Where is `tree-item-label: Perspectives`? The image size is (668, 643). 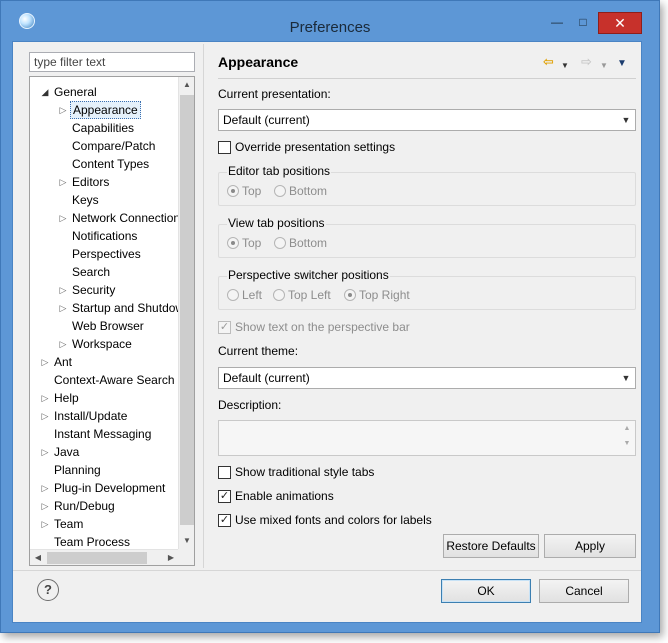
tree-item-label: Perspectives is located at coordinates (106, 254).